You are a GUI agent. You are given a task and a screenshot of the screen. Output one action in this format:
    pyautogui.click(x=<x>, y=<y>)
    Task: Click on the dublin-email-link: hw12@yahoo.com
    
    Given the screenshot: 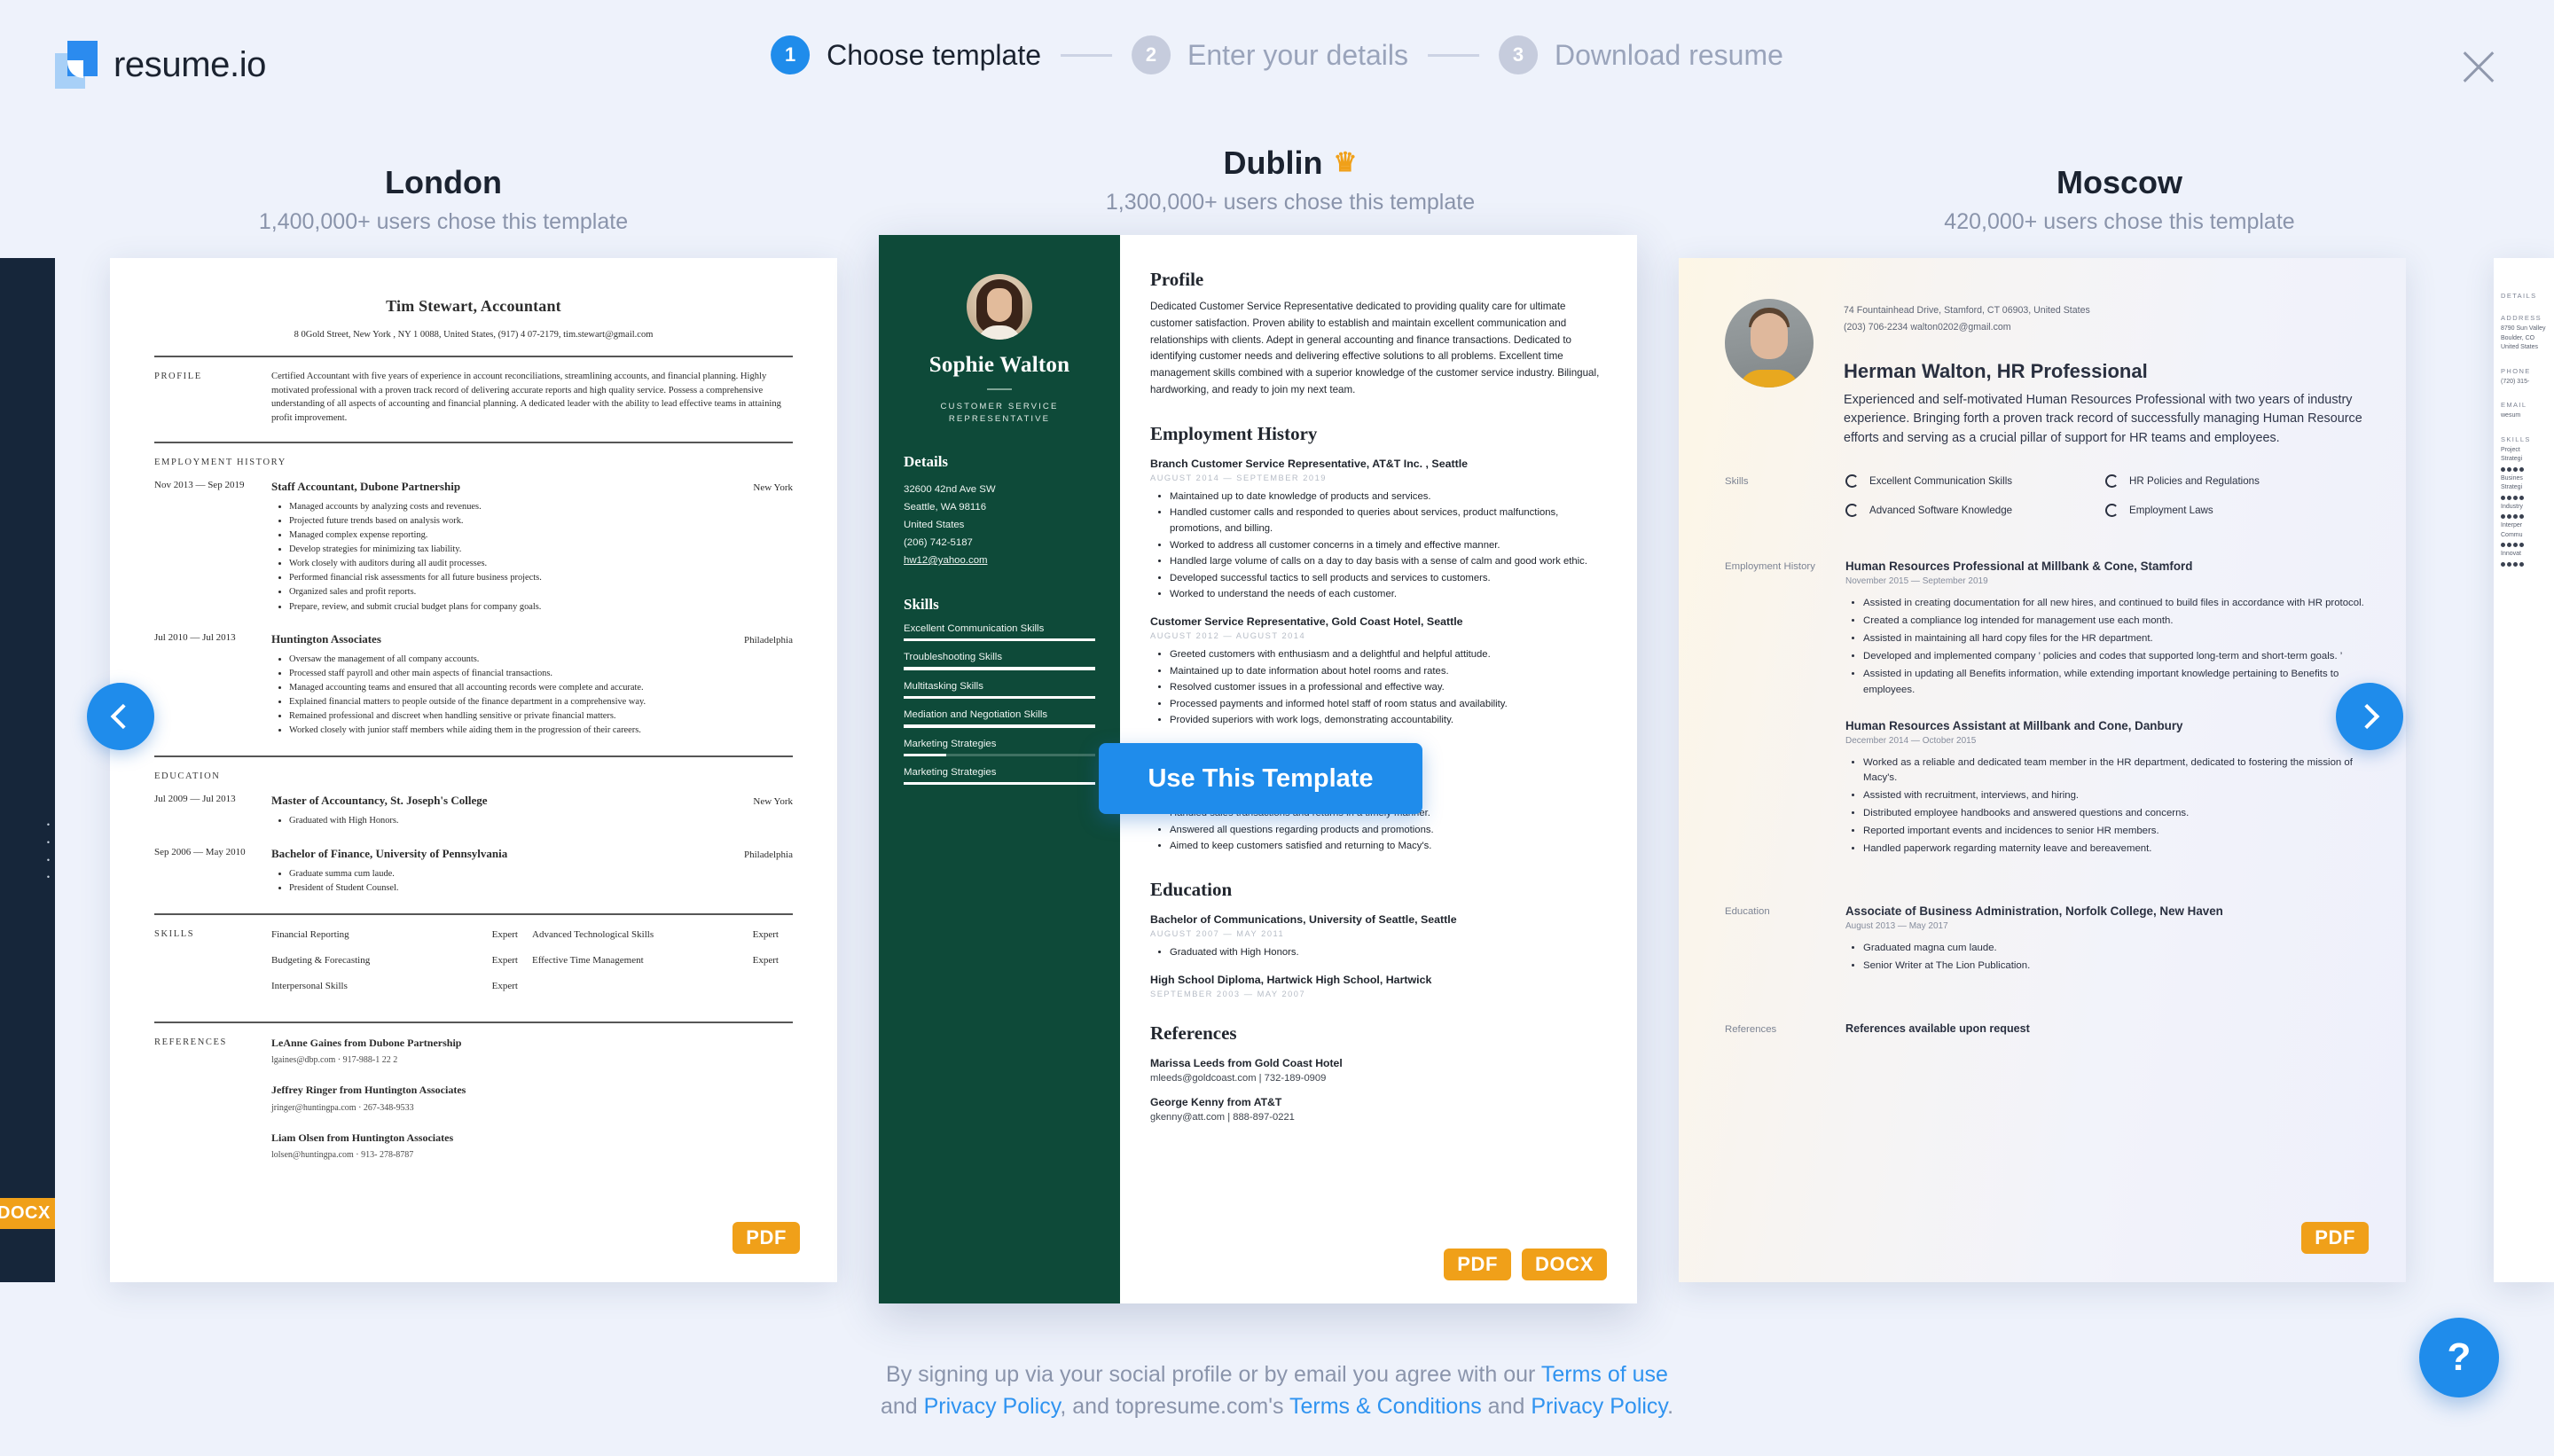 What is the action you would take?
    pyautogui.click(x=946, y=560)
    